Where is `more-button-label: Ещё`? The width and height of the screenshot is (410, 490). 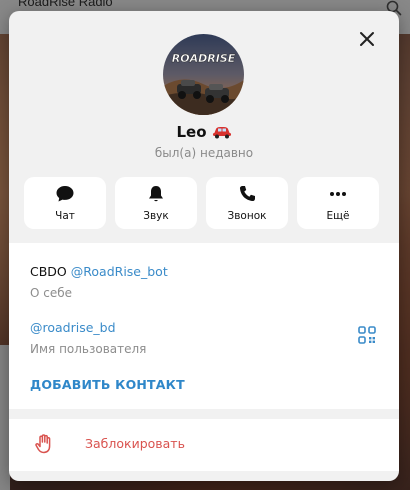
more-button-label: Ещё is located at coordinates (338, 216).